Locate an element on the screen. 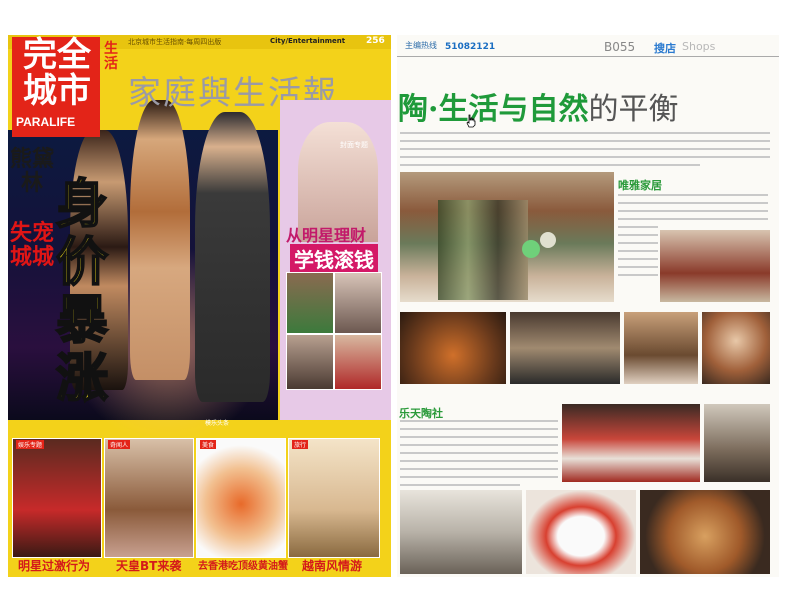 The height and width of the screenshot is (612, 794). bottom-tag-2: 奇闻人 is located at coordinates (119, 444).